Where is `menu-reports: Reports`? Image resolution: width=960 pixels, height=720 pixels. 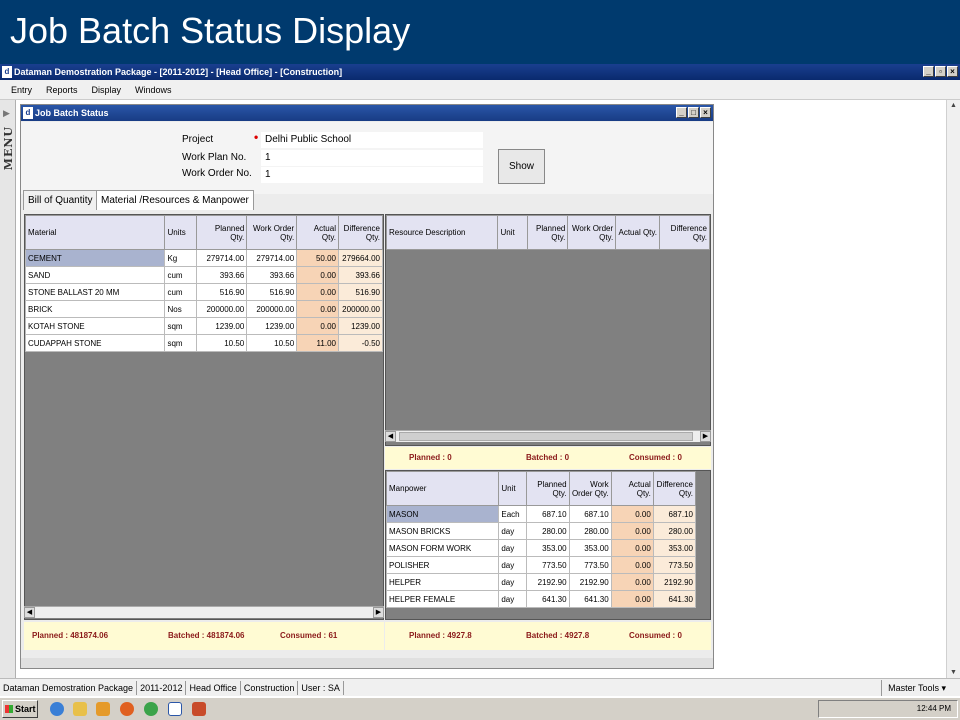 menu-reports: Reports is located at coordinates (62, 90).